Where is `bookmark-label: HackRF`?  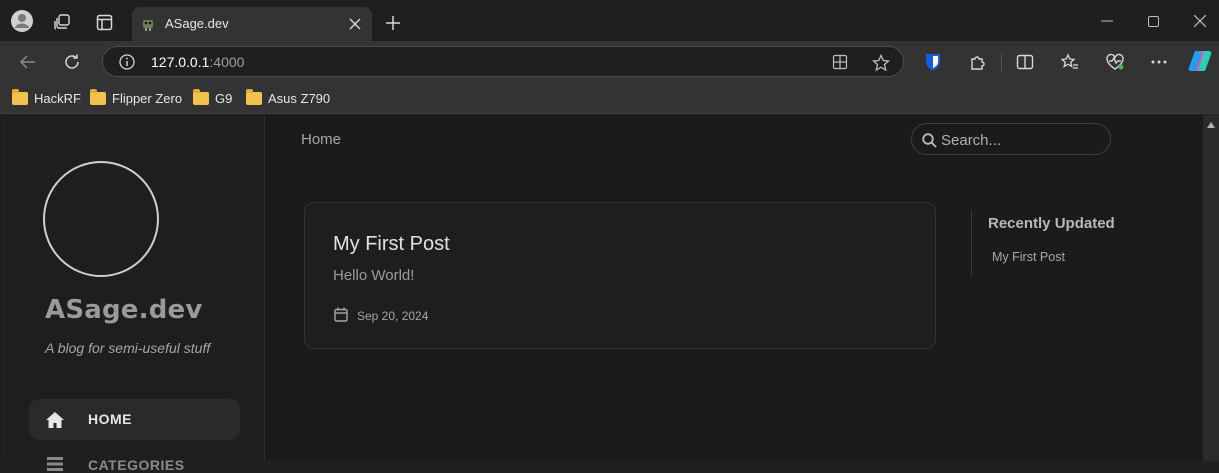
bookmark-label: HackRF is located at coordinates (57, 98).